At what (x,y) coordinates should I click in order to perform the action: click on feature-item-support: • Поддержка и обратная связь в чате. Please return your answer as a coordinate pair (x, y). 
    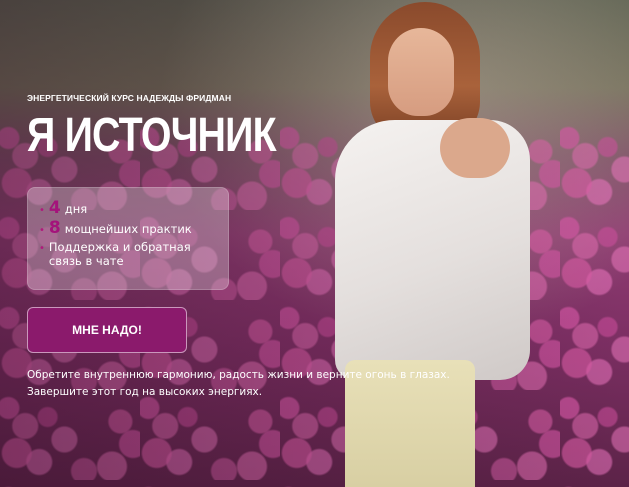
    Looking at the image, I should click on (128, 254).